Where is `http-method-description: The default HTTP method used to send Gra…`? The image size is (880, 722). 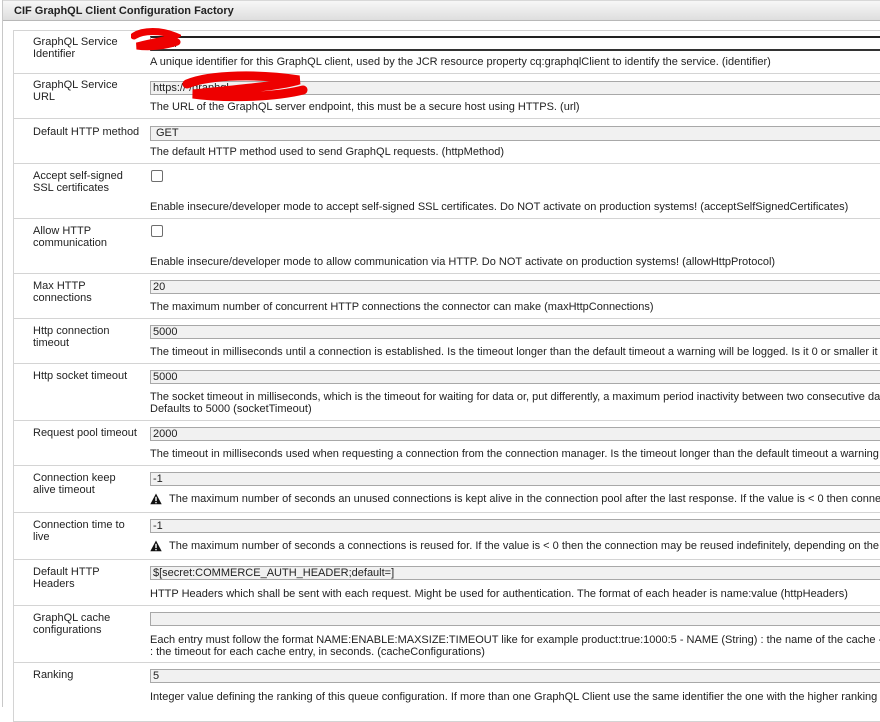 http-method-description: The default HTTP method used to send Gra… is located at coordinates (327, 152).